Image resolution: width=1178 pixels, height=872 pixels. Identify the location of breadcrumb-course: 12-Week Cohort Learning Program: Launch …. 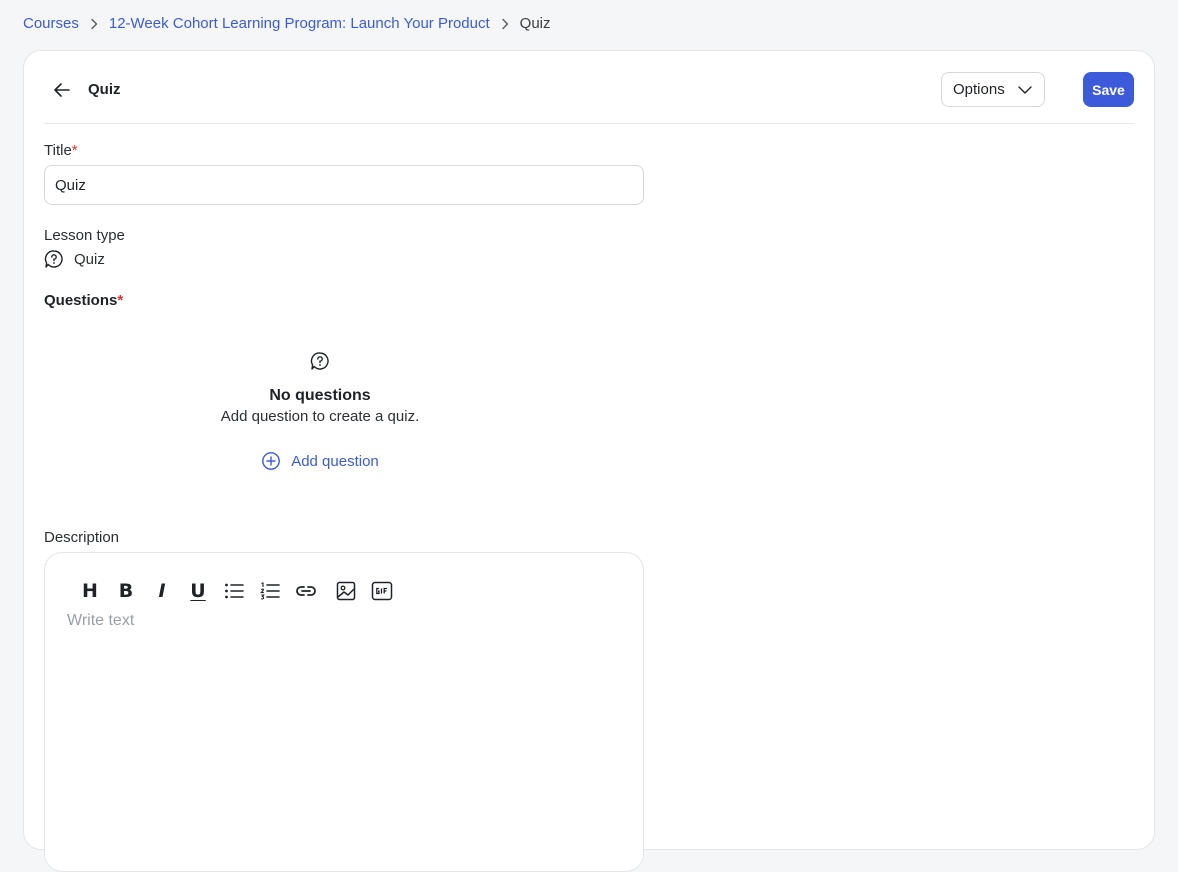
(299, 24).